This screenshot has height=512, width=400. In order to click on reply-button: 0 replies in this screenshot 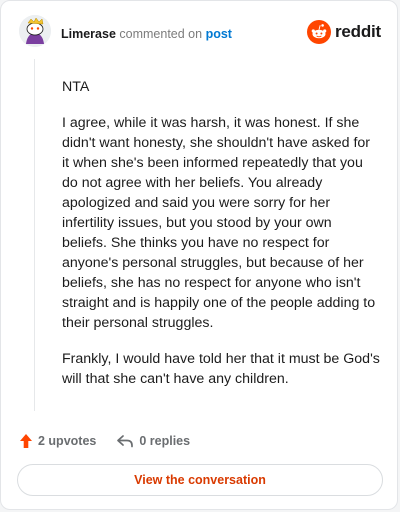, I will do `click(153, 441)`.